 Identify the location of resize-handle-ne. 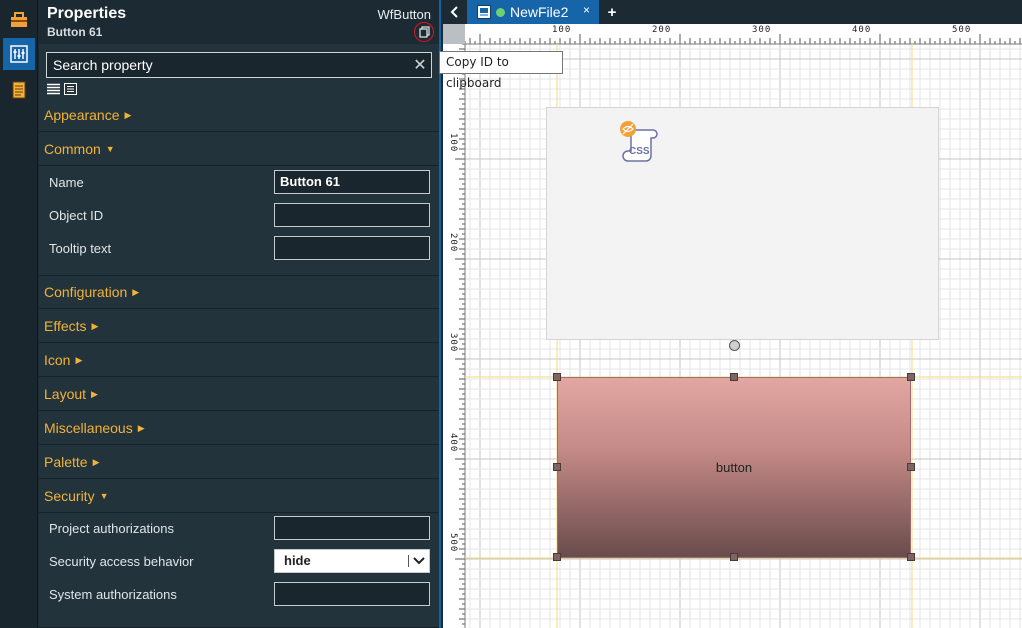
(911, 377).